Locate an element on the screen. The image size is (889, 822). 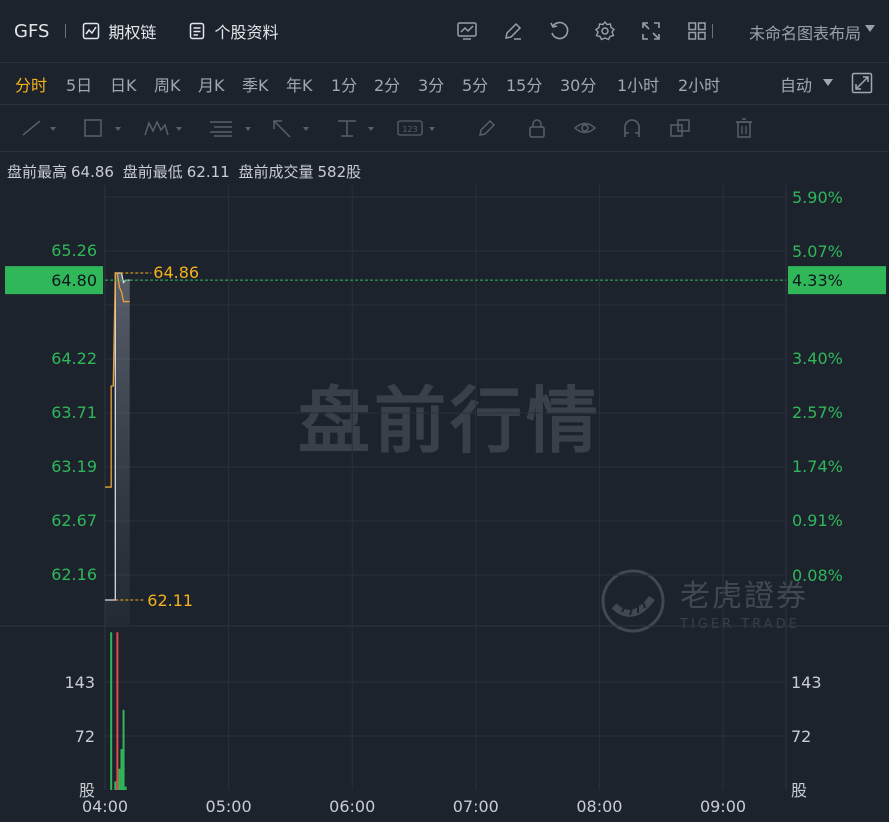
document-icon is located at coordinates (197, 31).